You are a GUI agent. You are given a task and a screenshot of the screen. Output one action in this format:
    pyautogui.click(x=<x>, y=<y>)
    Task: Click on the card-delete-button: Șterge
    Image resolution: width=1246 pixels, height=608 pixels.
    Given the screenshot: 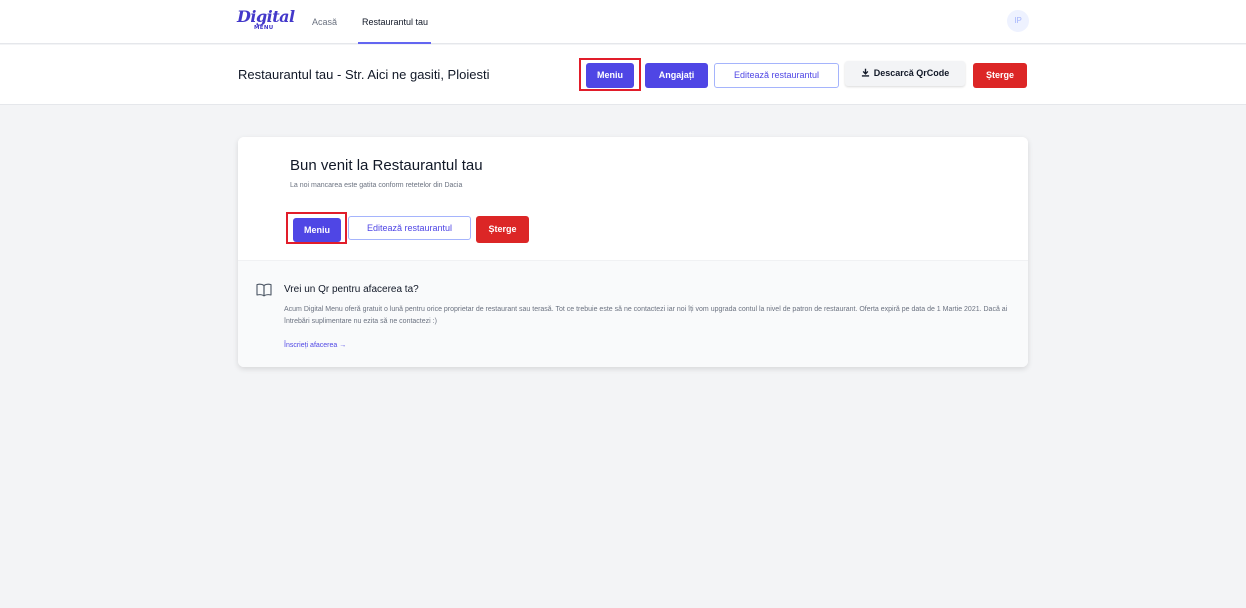 What is the action you would take?
    pyautogui.click(x=502, y=229)
    